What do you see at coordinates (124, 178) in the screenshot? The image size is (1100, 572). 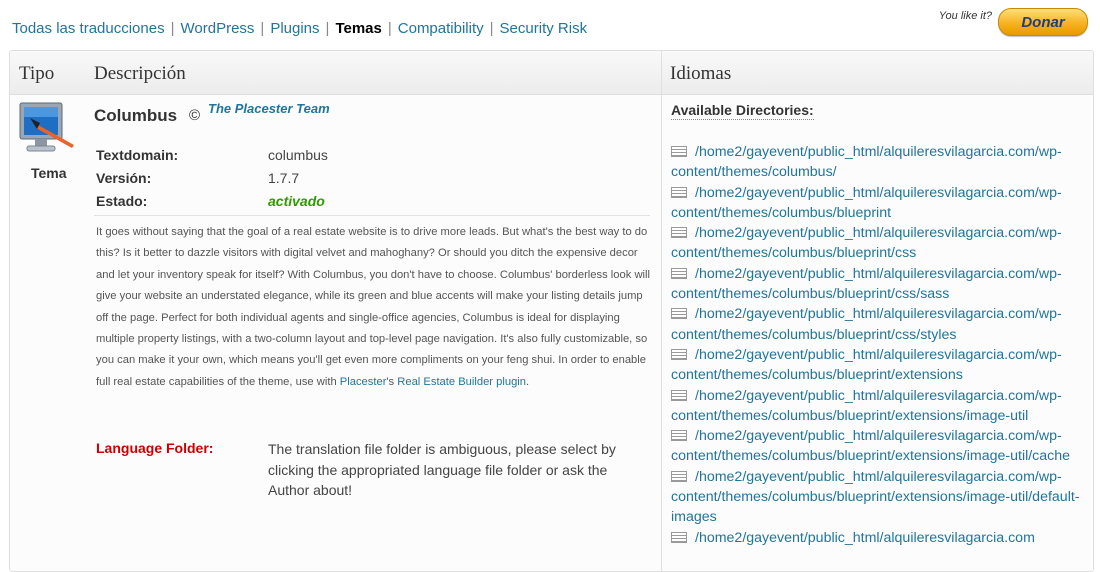 I see `meta-key: Versión:` at bounding box center [124, 178].